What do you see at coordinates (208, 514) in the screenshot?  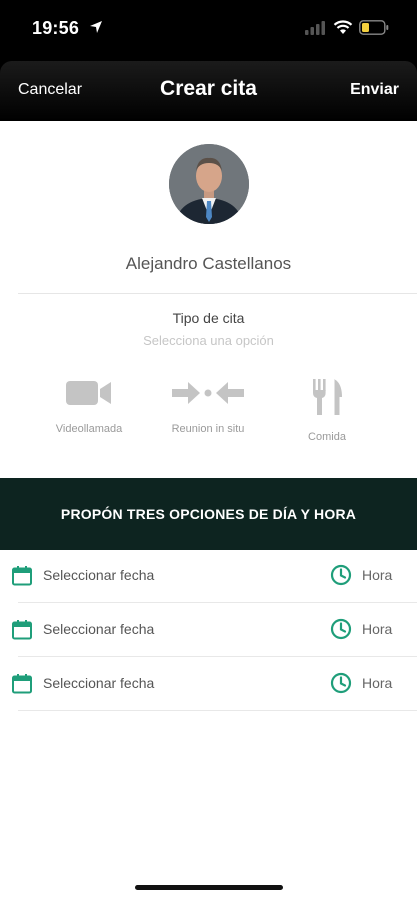 I see `schedule-banner: PROPÓN TRES OPCIONES DE DÍA Y HORA` at bounding box center [208, 514].